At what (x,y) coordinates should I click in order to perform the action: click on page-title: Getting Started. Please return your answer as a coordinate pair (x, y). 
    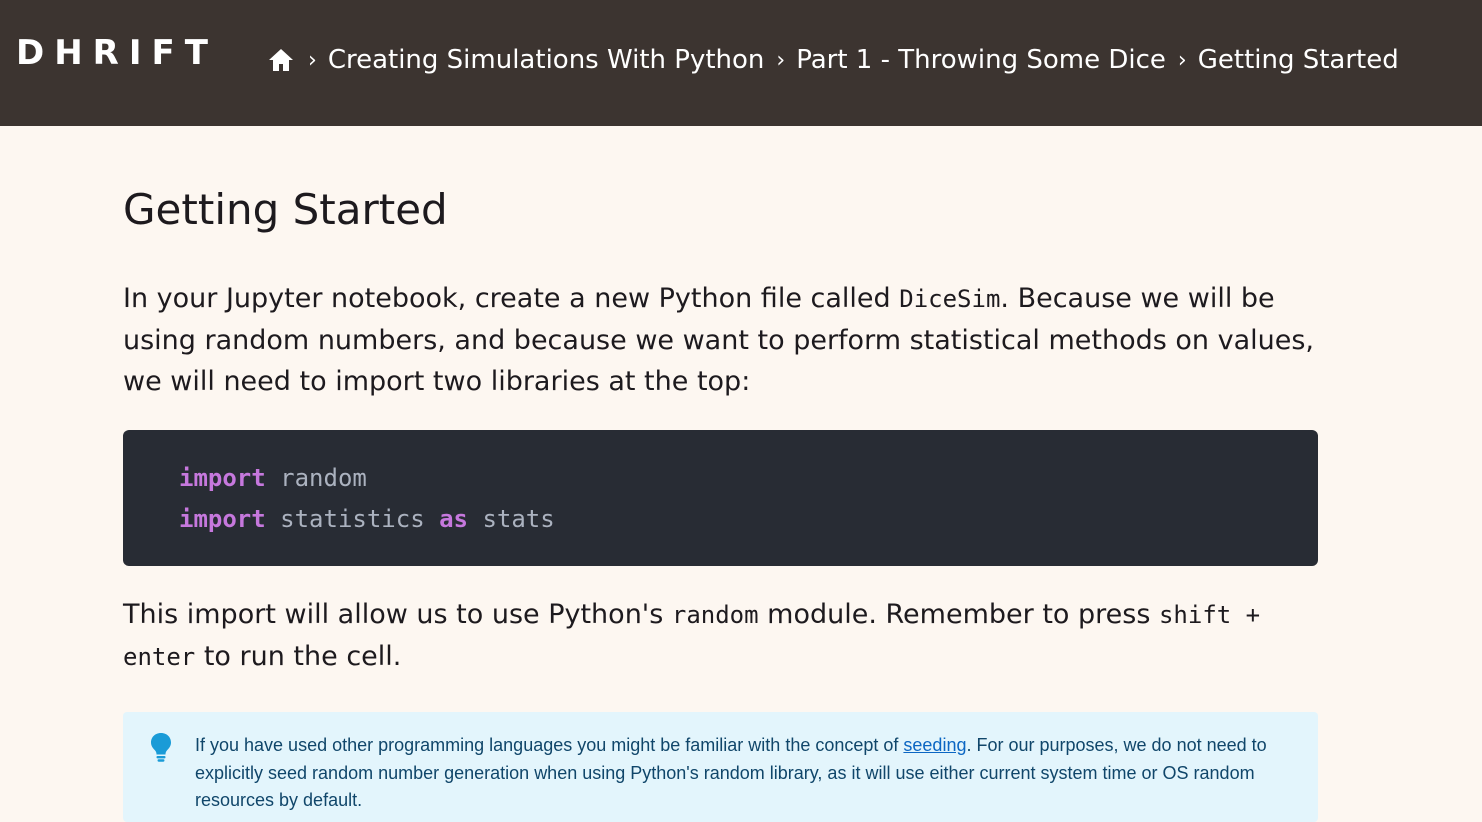
    Looking at the image, I should click on (285, 209).